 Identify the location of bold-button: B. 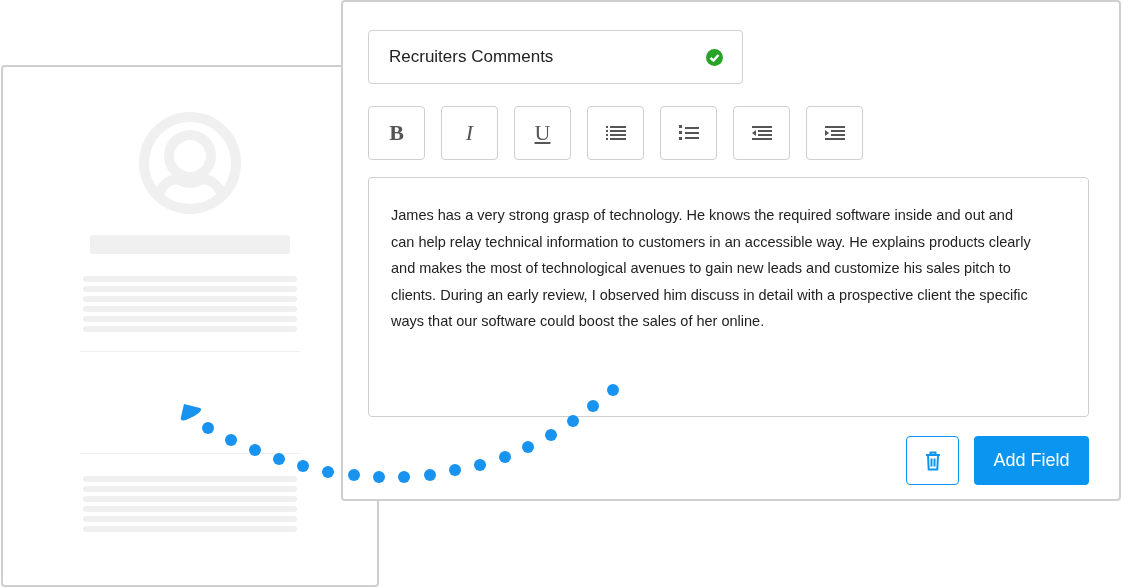
(396, 133).